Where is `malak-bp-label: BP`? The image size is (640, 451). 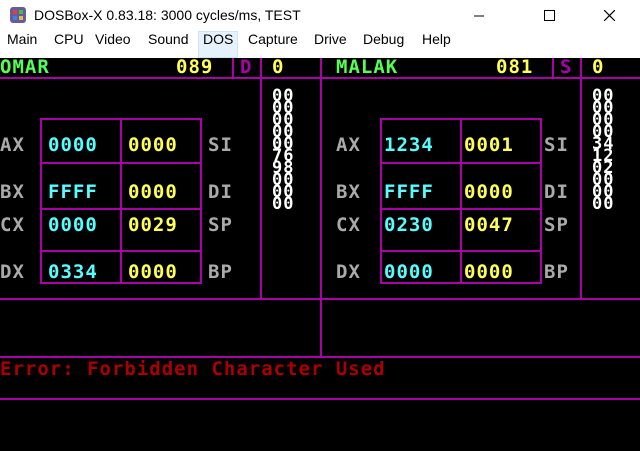 malak-bp-label: BP is located at coordinates (556, 272).